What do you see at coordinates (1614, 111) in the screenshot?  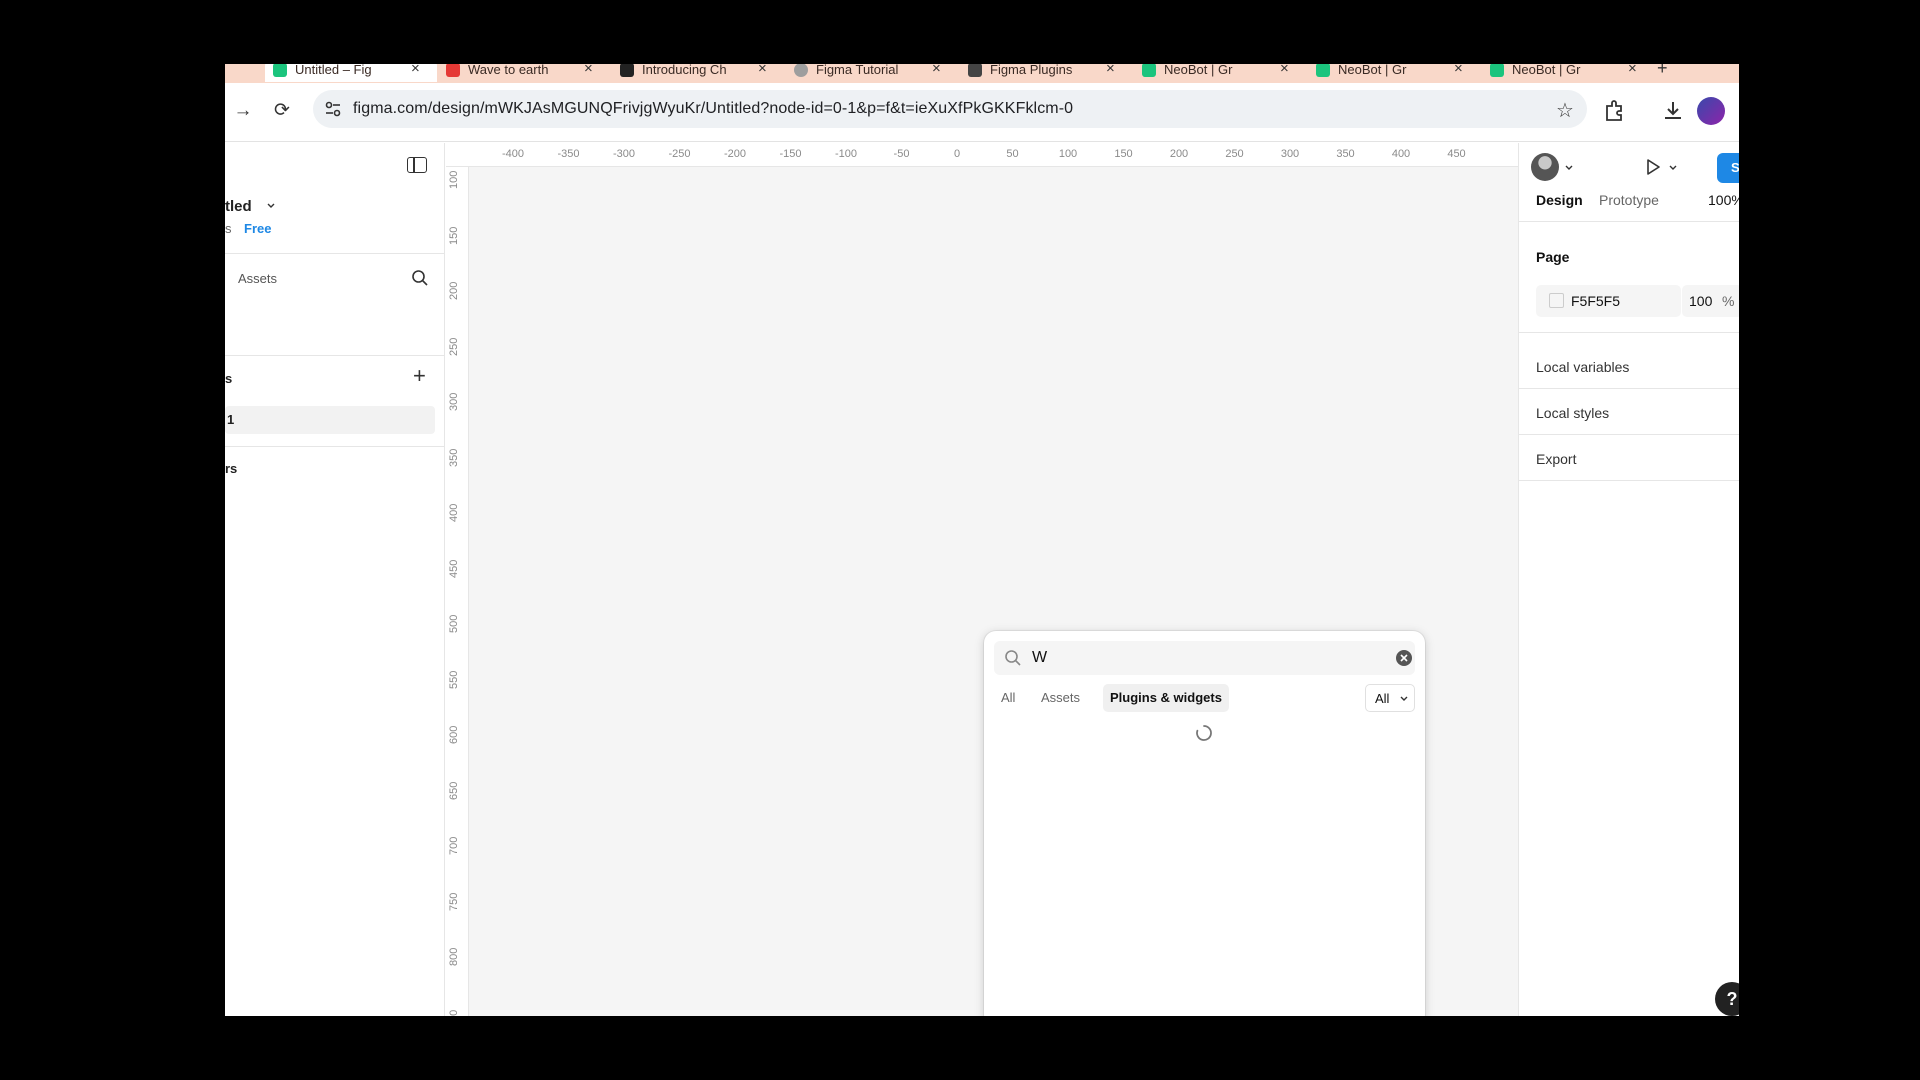 I see `extensions-icon` at bounding box center [1614, 111].